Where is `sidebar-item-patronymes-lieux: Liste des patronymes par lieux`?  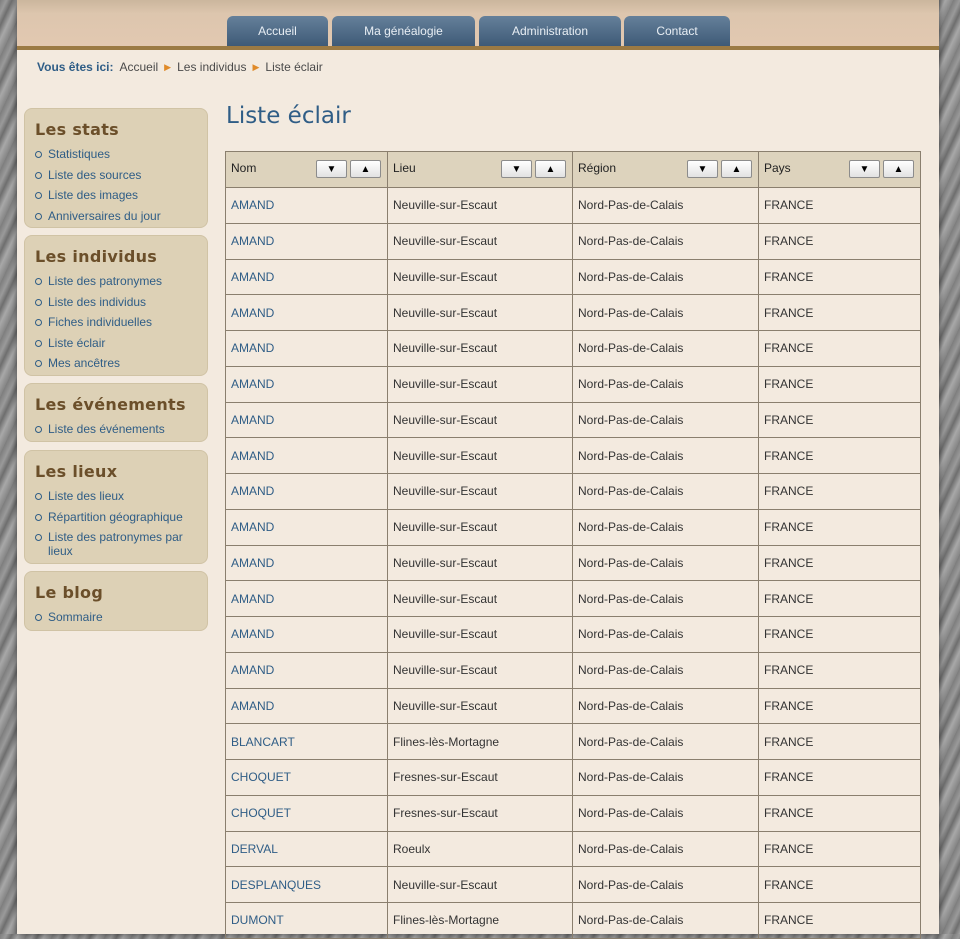 sidebar-item-patronymes-lieux: Liste des patronymes par lieux is located at coordinates (120, 544).